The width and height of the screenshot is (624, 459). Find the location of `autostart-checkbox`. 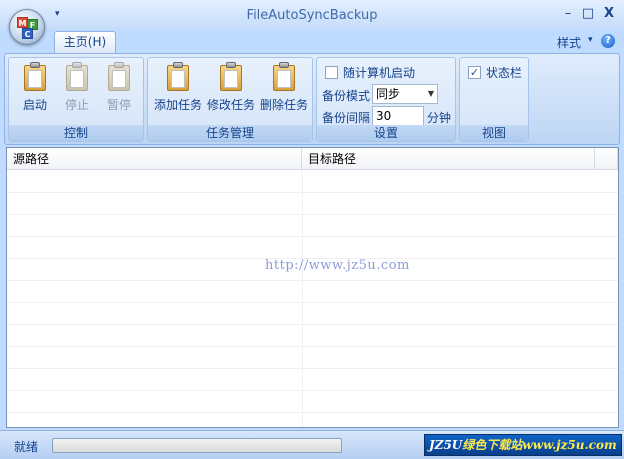

autostart-checkbox is located at coordinates (331, 72).